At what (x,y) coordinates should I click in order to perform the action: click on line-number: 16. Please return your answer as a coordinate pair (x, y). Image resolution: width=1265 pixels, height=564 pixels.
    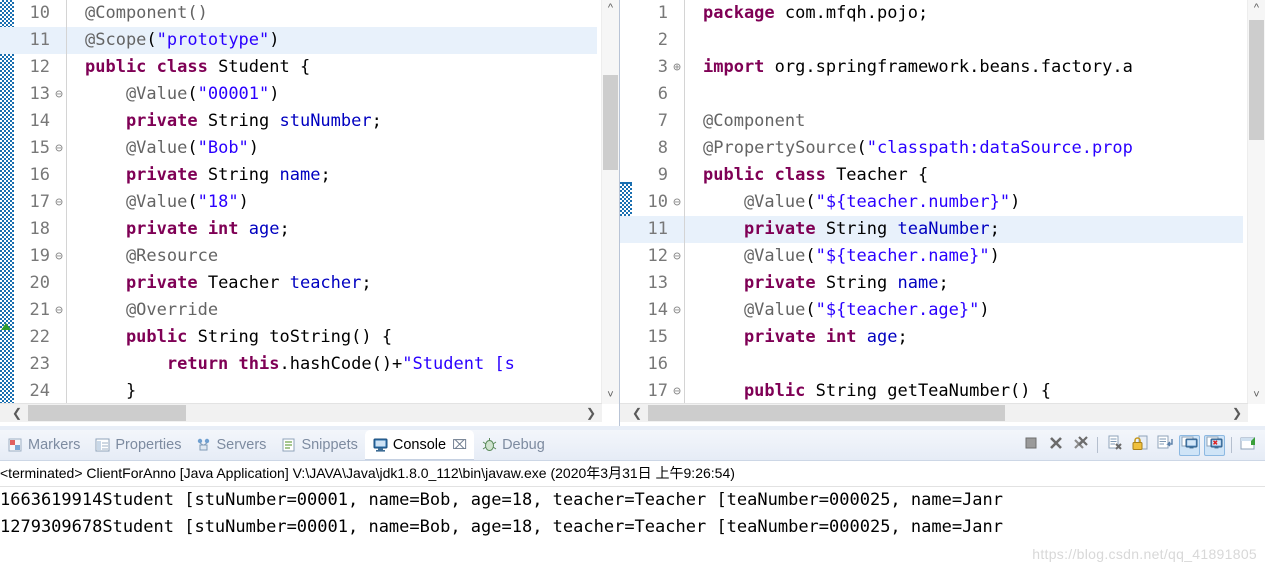
    Looking at the image, I should click on (657, 364).